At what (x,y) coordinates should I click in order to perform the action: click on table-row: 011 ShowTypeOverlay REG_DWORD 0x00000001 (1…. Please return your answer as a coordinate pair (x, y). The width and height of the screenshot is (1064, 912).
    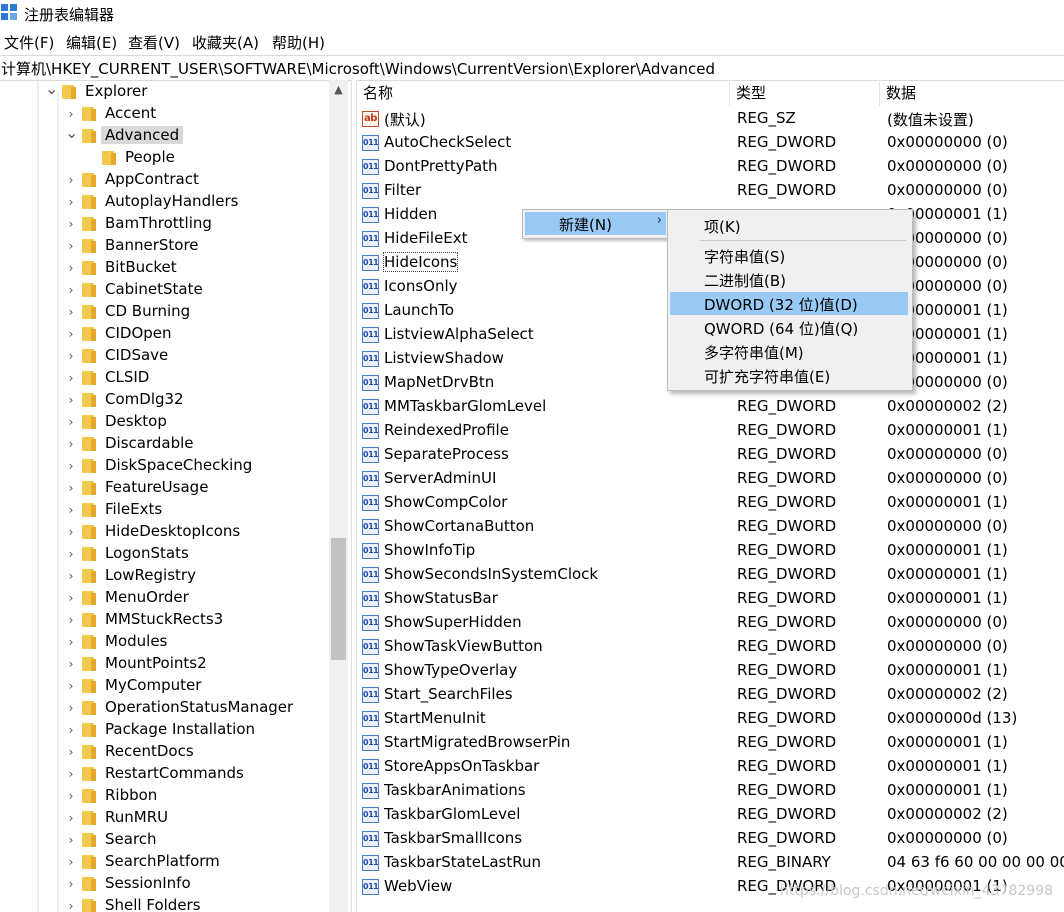
    Looking at the image, I should click on (710, 671).